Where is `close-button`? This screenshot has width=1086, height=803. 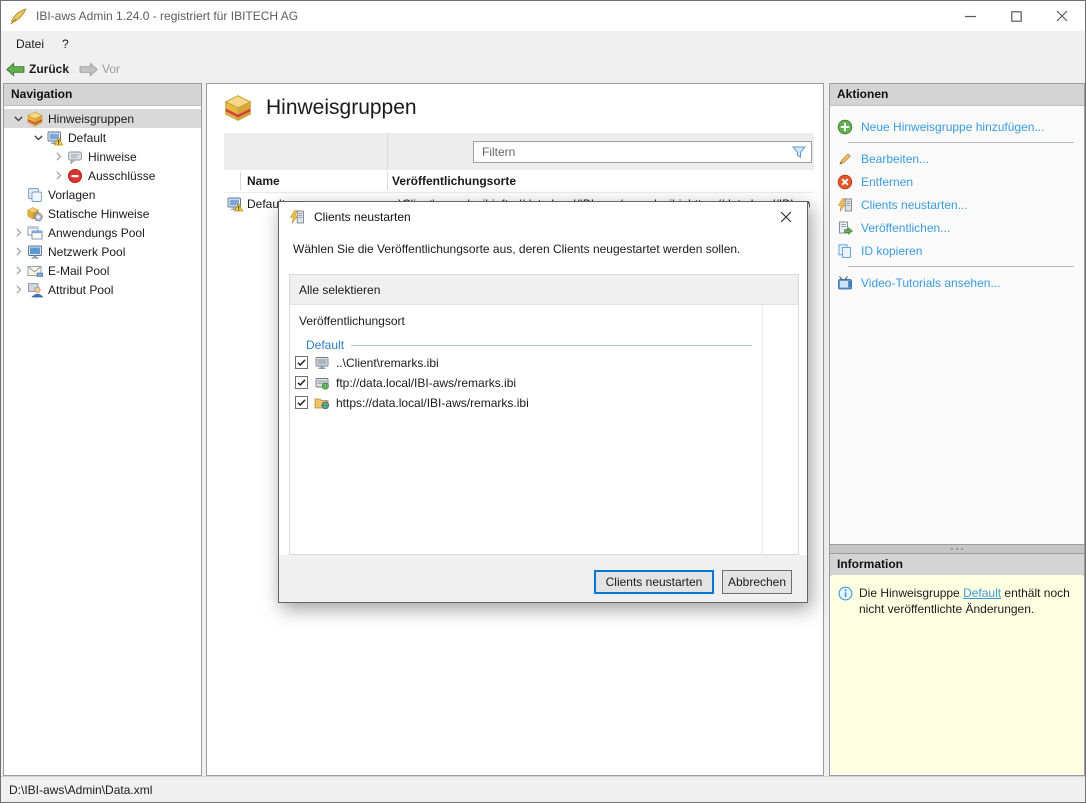
close-button is located at coordinates (1062, 16).